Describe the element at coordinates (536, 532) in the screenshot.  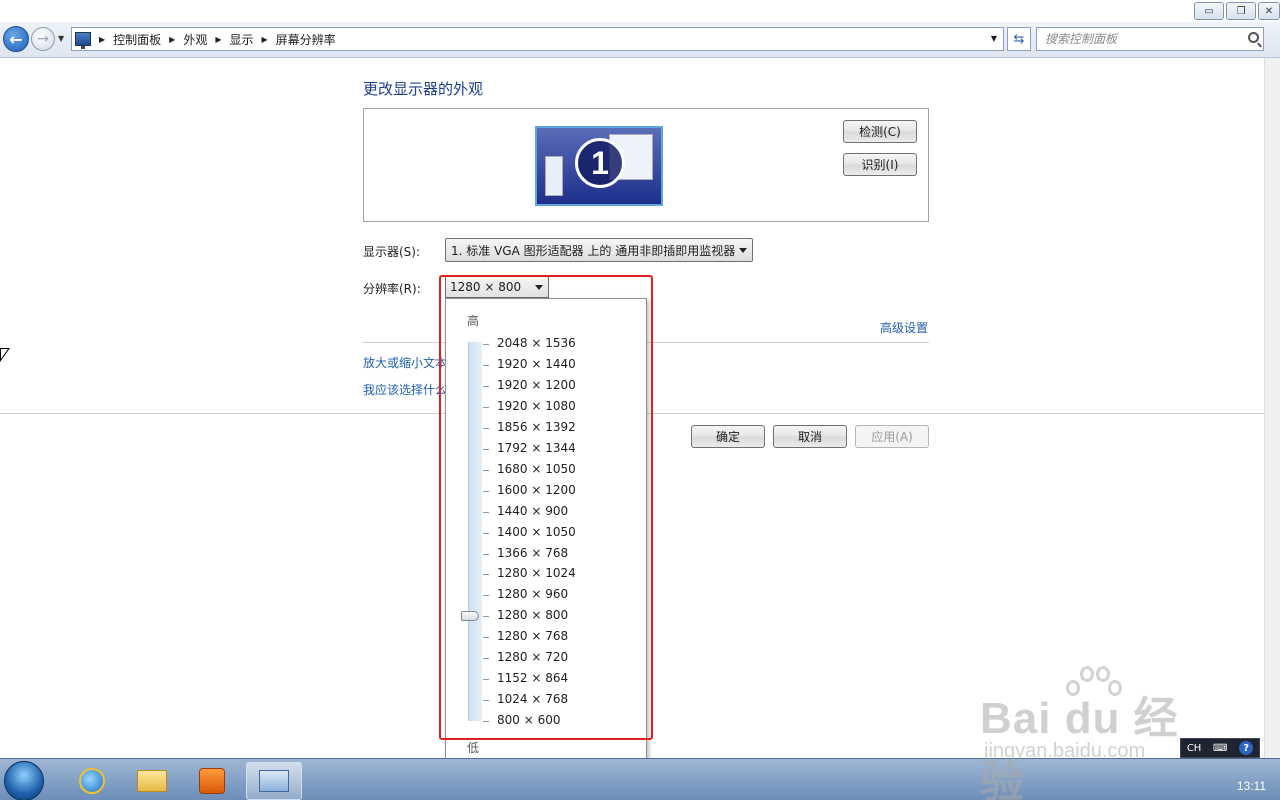
I see `resolution-option: 1400 × 1050` at that location.